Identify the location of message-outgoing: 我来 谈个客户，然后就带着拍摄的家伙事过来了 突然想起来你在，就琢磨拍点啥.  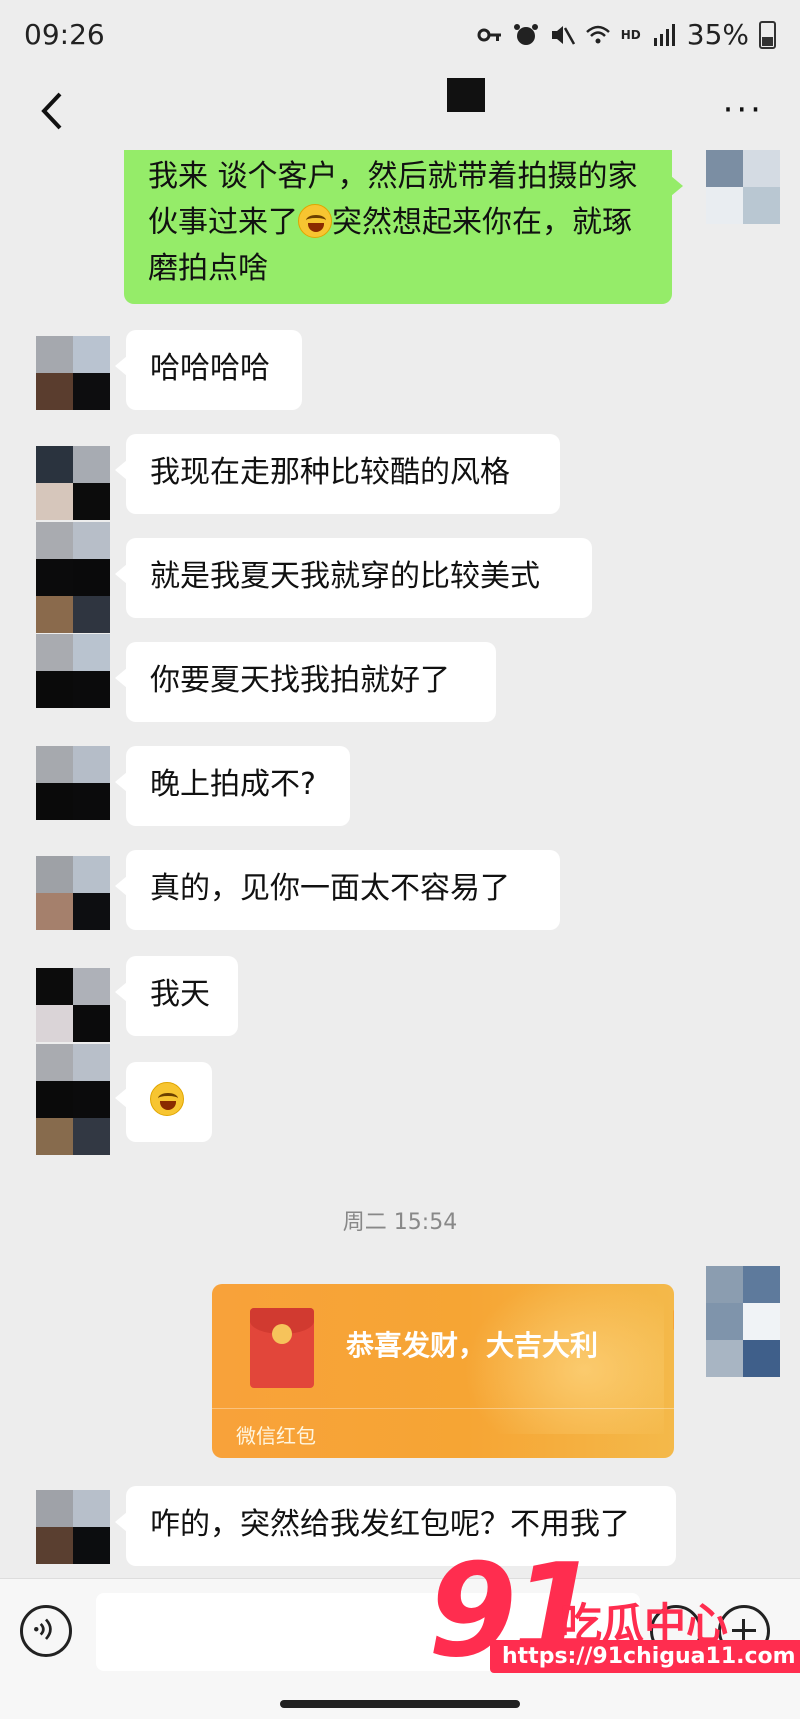
(403, 227).